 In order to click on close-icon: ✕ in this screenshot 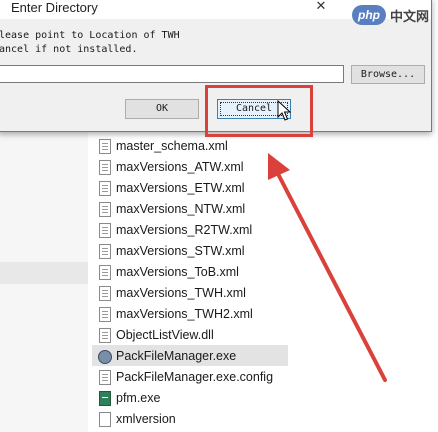, I will do `click(321, 7)`.